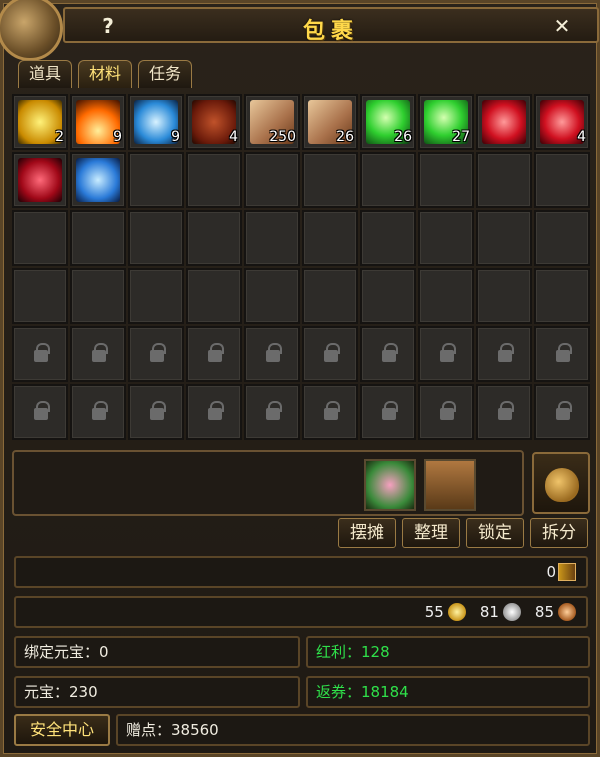 The width and height of the screenshot is (600, 757). Describe the element at coordinates (175, 137) in the screenshot. I see `item-count: 9` at that location.